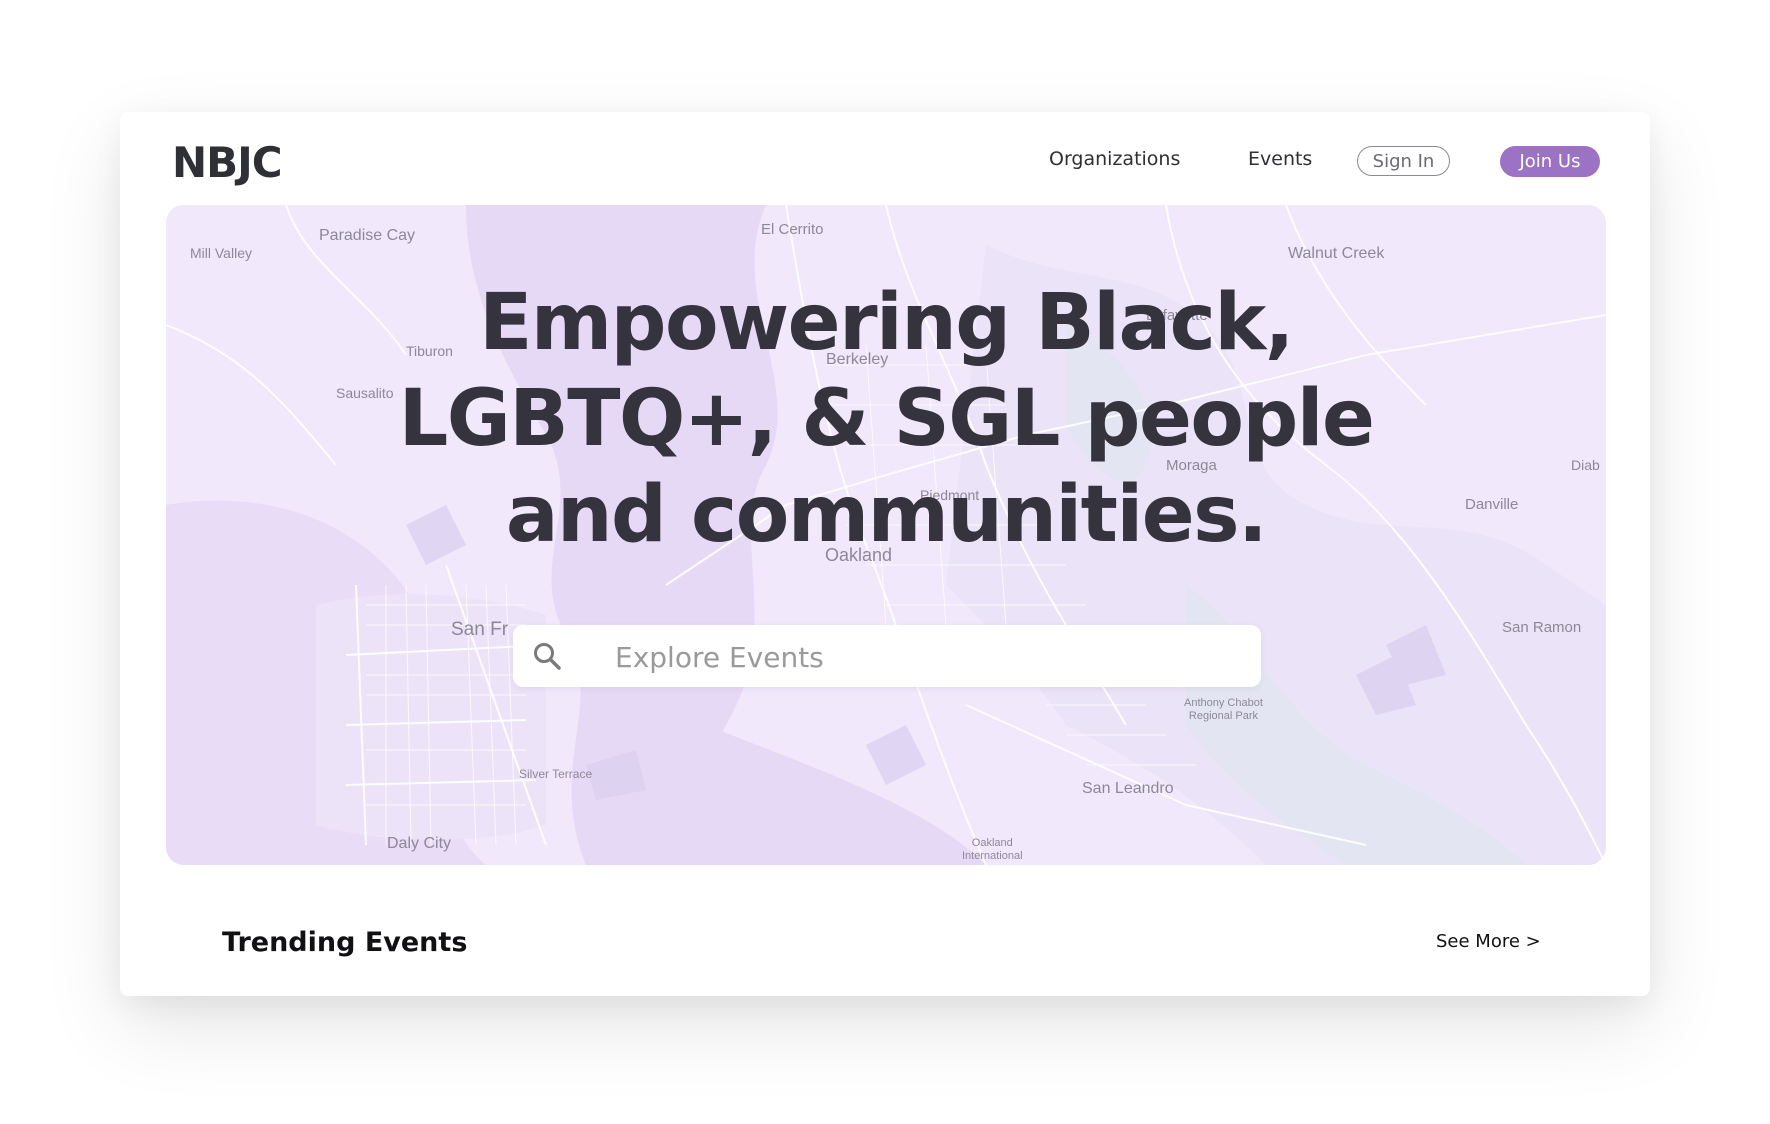  I want to click on explore-events-search-bar, so click(887, 656).